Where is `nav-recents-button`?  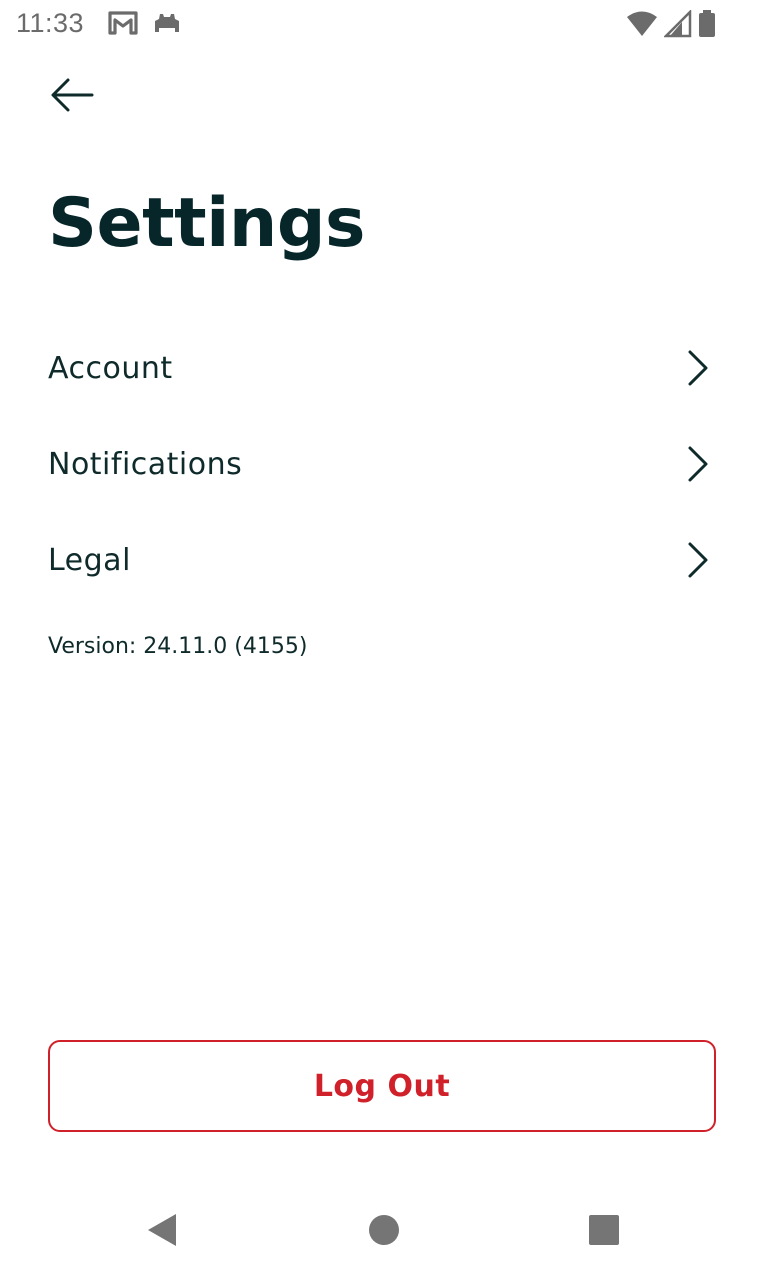
nav-recents-button is located at coordinates (604, 1232).